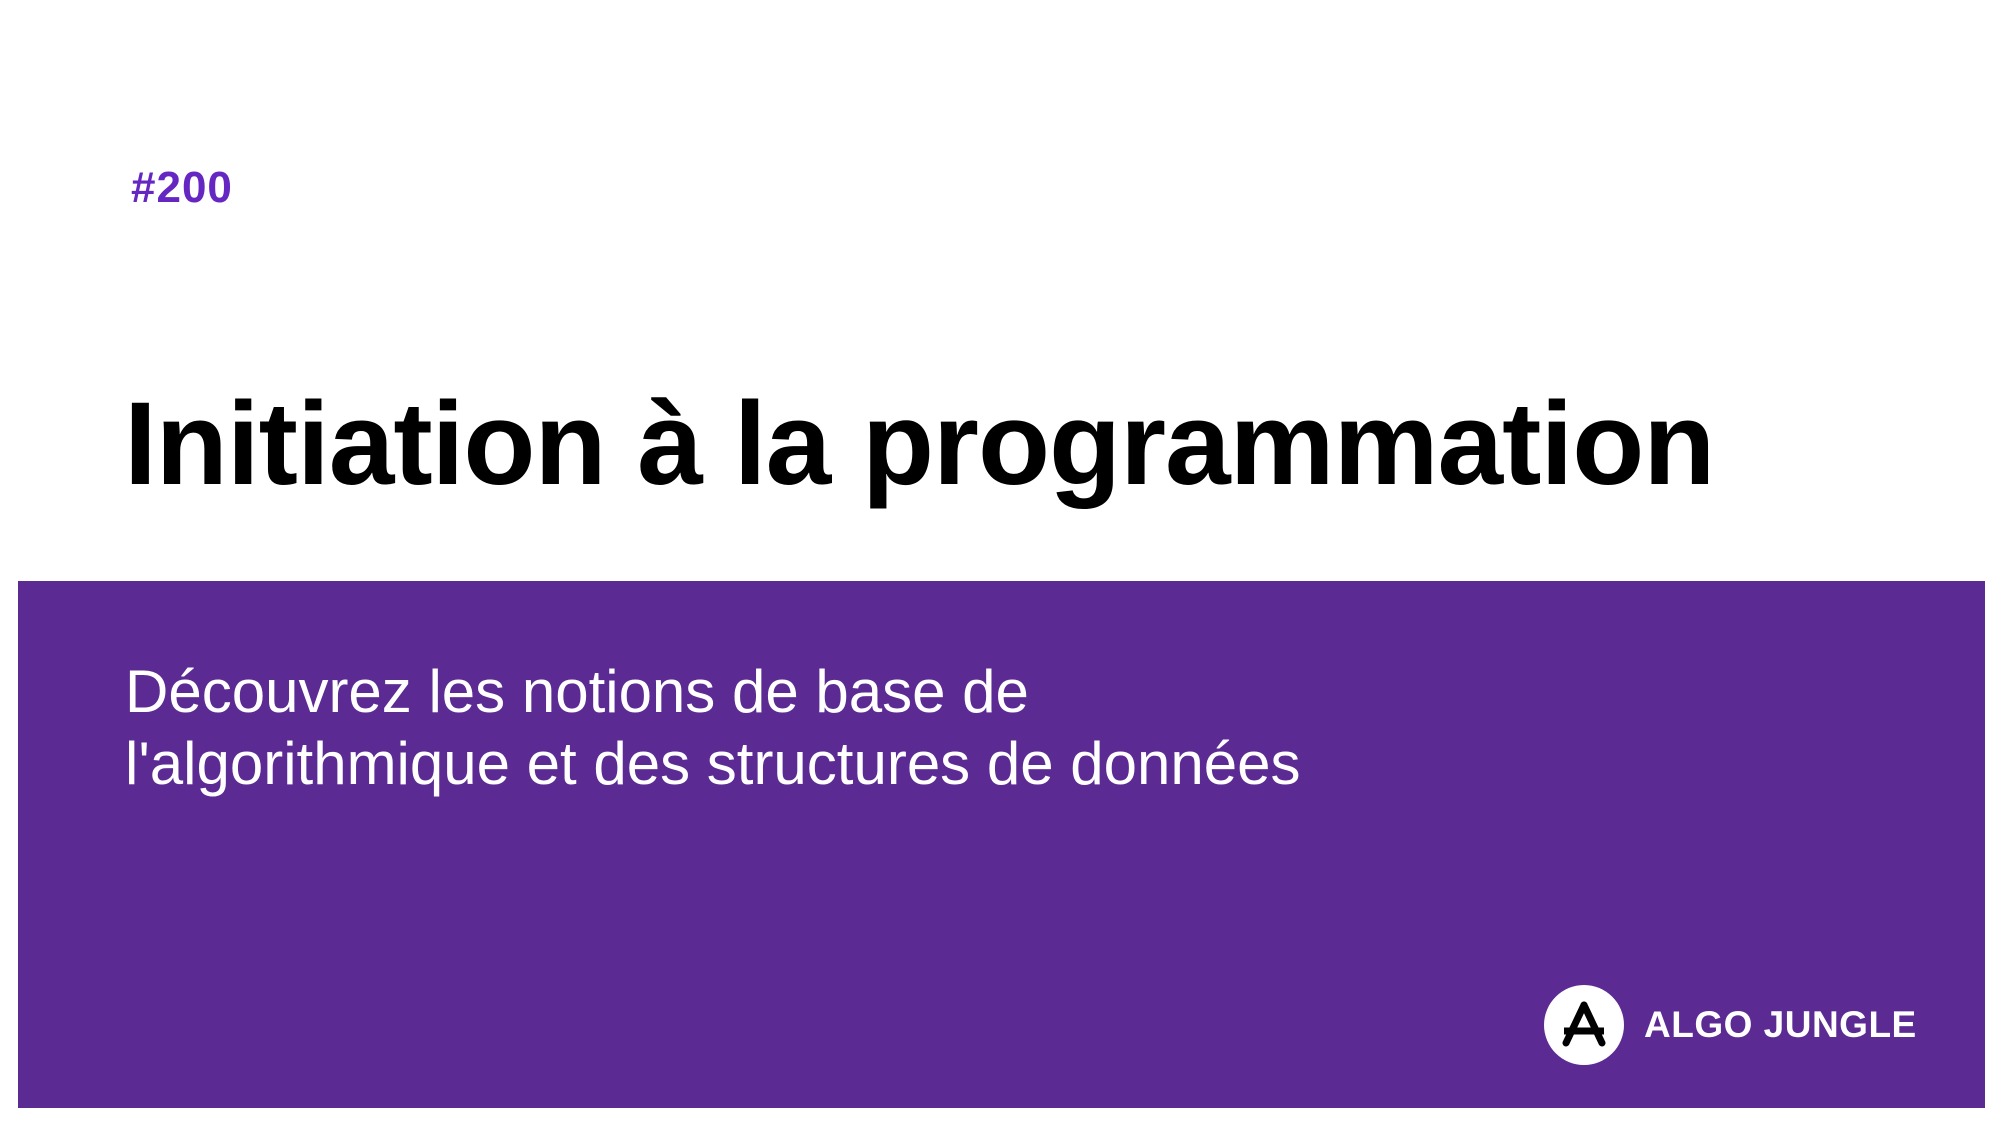 The width and height of the screenshot is (2000, 1125). Describe the element at coordinates (919, 444) in the screenshot. I see `course-title: Initiation à la programmation` at that location.